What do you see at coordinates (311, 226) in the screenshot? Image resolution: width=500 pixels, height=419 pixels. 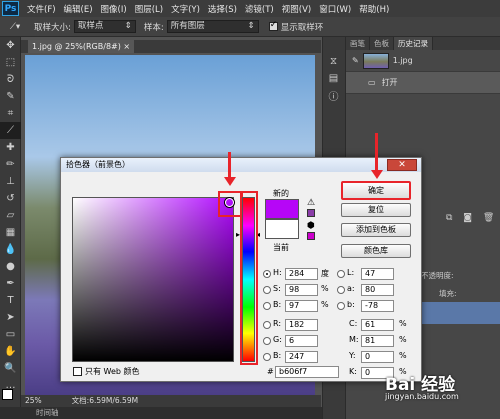 I see `web-safe-warning-icon: ⬢` at bounding box center [311, 226].